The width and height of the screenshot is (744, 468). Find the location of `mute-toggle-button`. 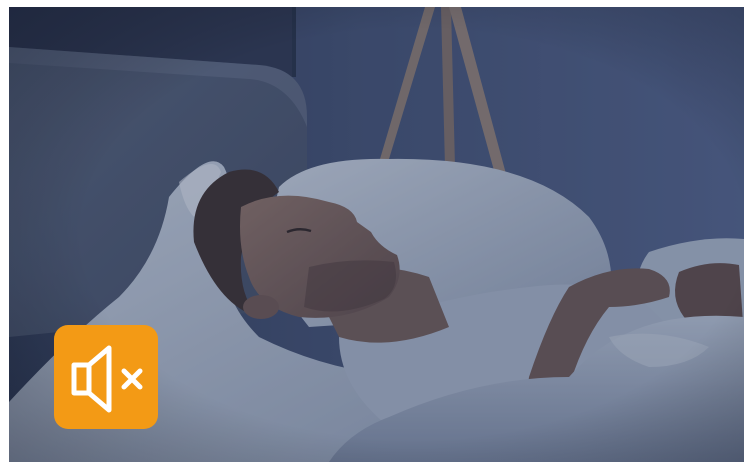

mute-toggle-button is located at coordinates (106, 377).